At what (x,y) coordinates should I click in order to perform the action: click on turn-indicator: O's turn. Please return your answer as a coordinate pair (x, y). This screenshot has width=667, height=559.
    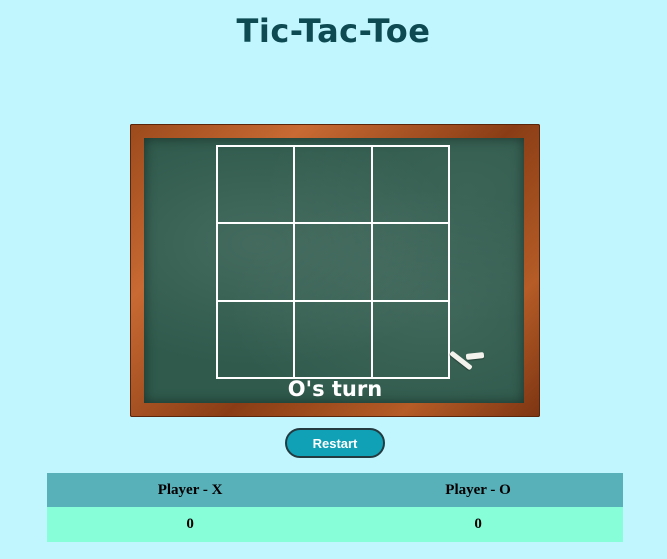
    Looking at the image, I should click on (335, 389).